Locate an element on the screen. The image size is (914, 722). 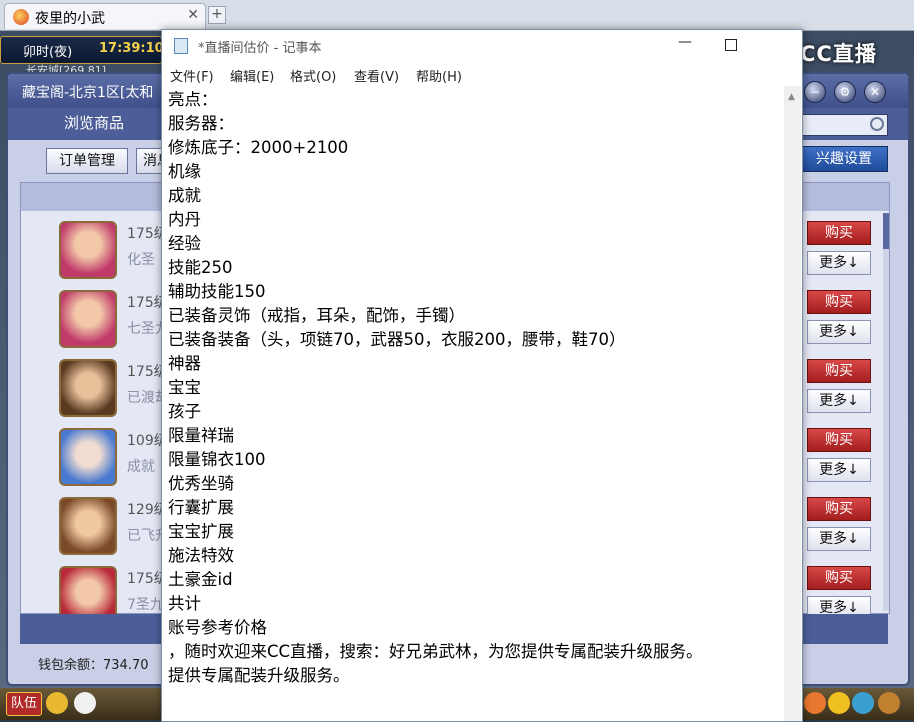
maximize-icon is located at coordinates (731, 45).